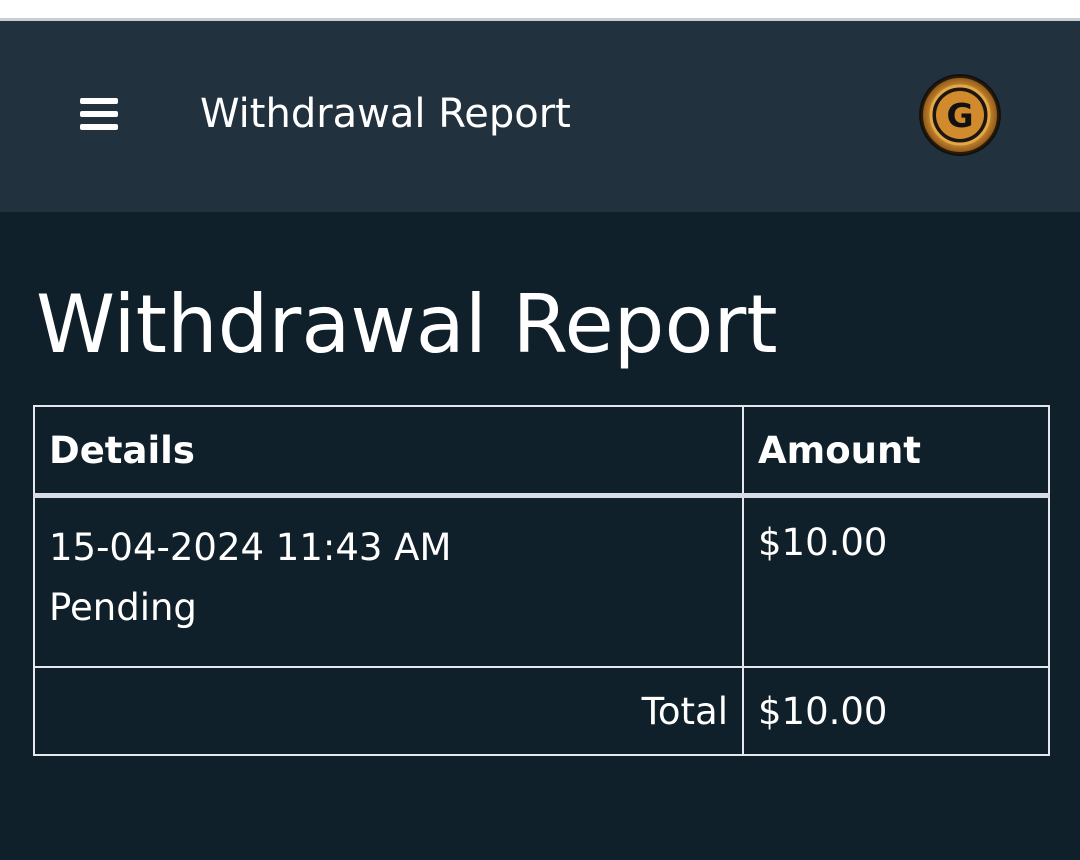 The width and height of the screenshot is (1080, 860). What do you see at coordinates (896, 581) in the screenshot?
I see `withdrawal-amount-cell: $10.00` at bounding box center [896, 581].